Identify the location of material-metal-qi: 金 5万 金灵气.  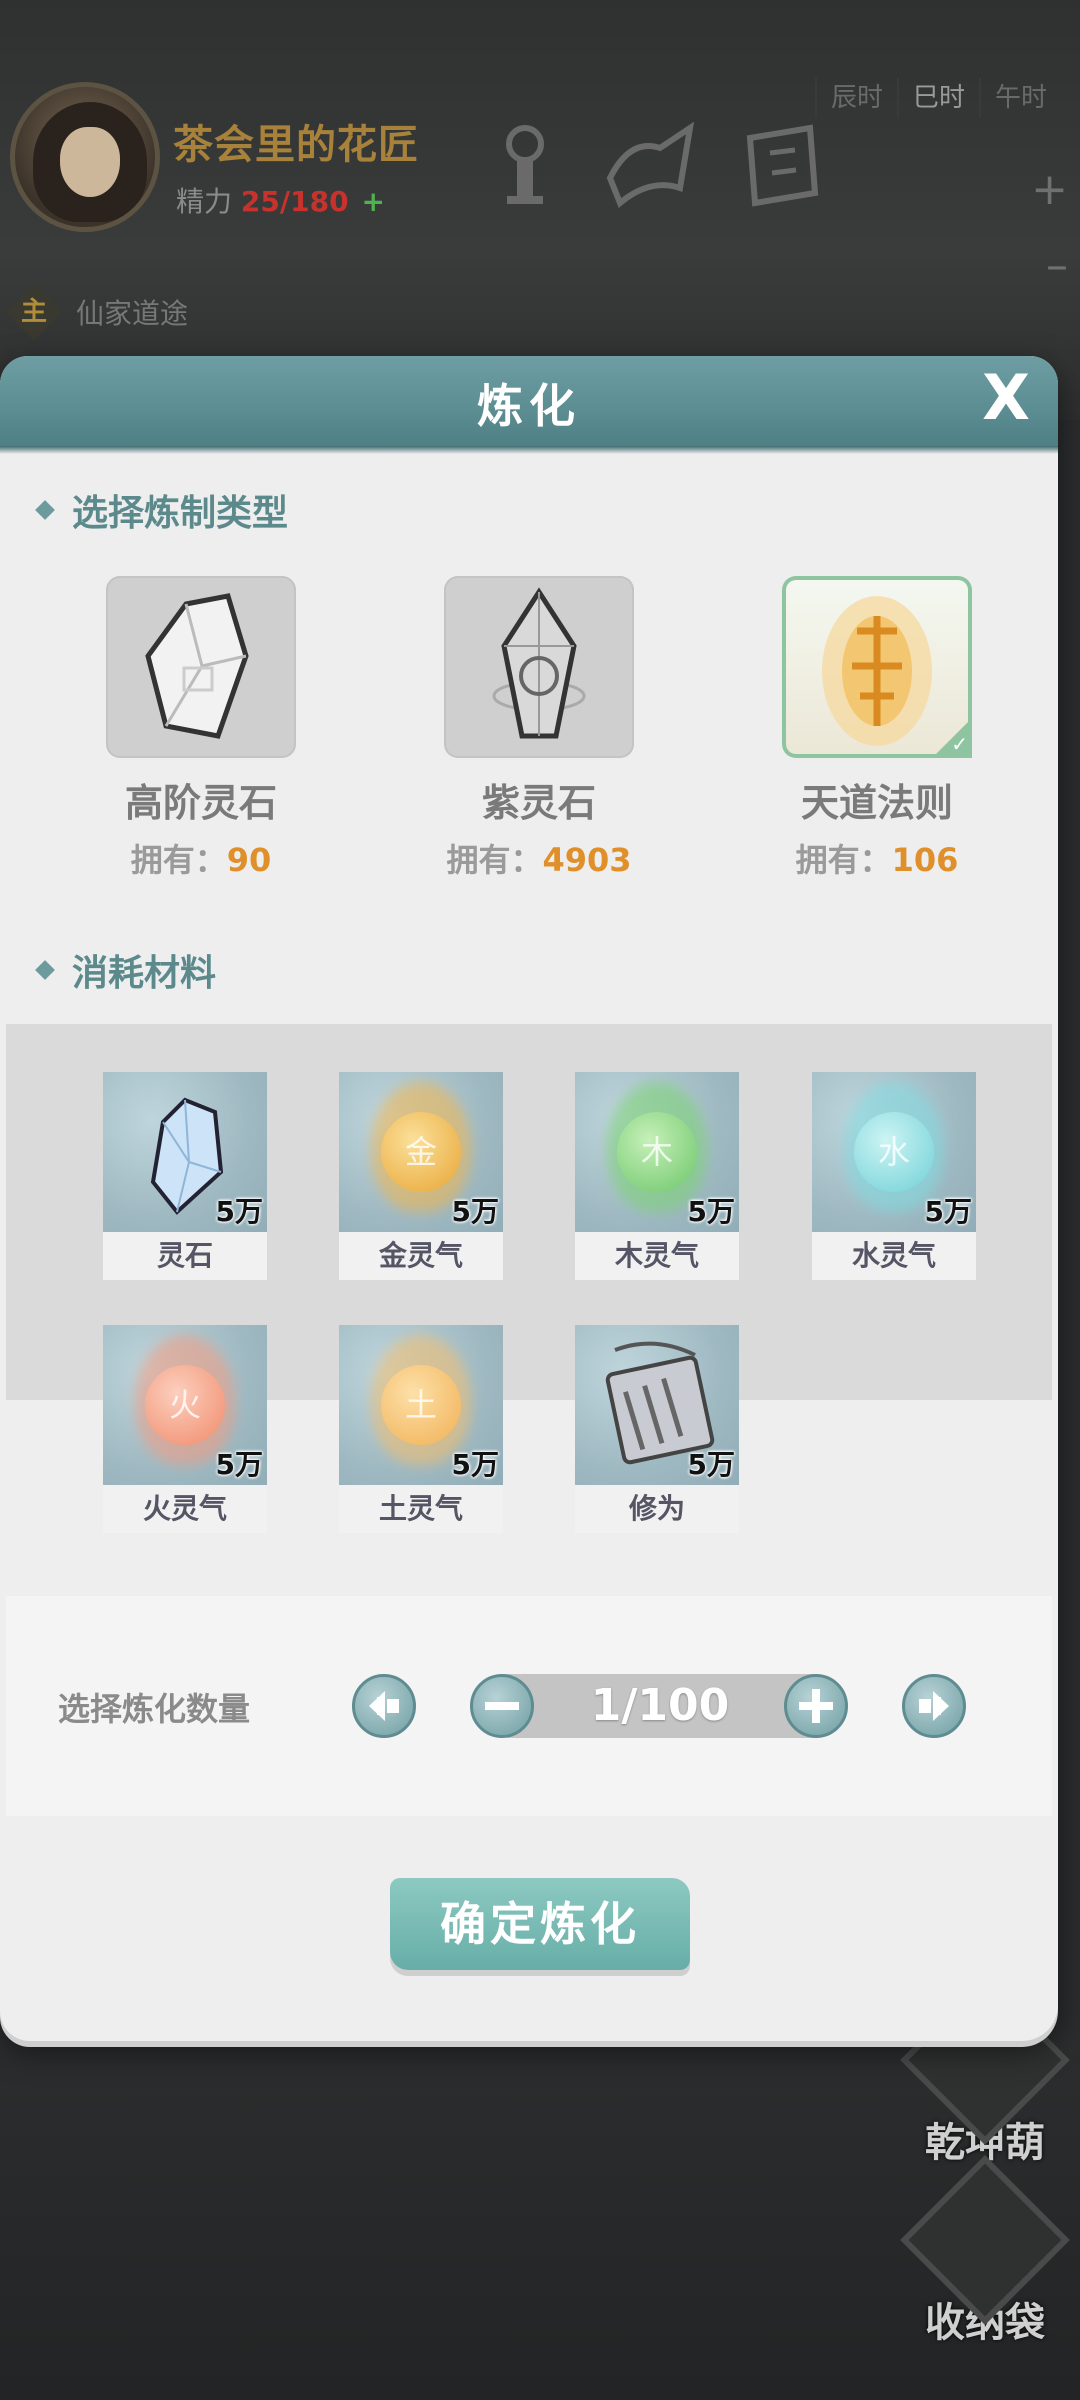
(421, 1176).